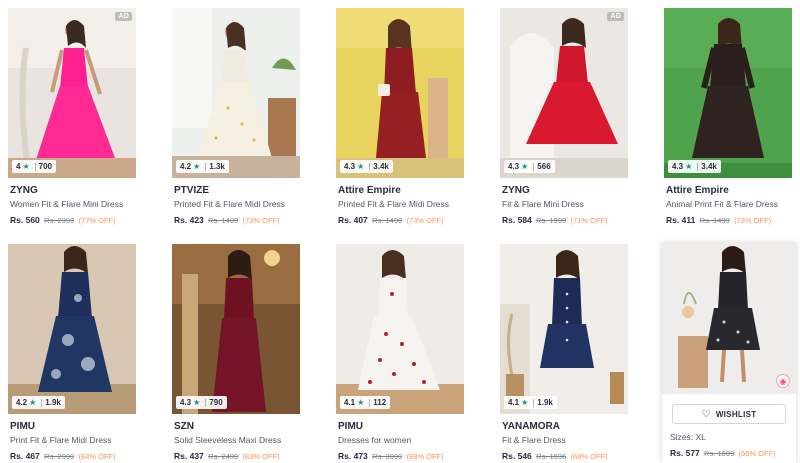 The height and width of the screenshot is (463, 800). I want to click on product-image: 4.1 ★ 1.9k, so click(564, 329).